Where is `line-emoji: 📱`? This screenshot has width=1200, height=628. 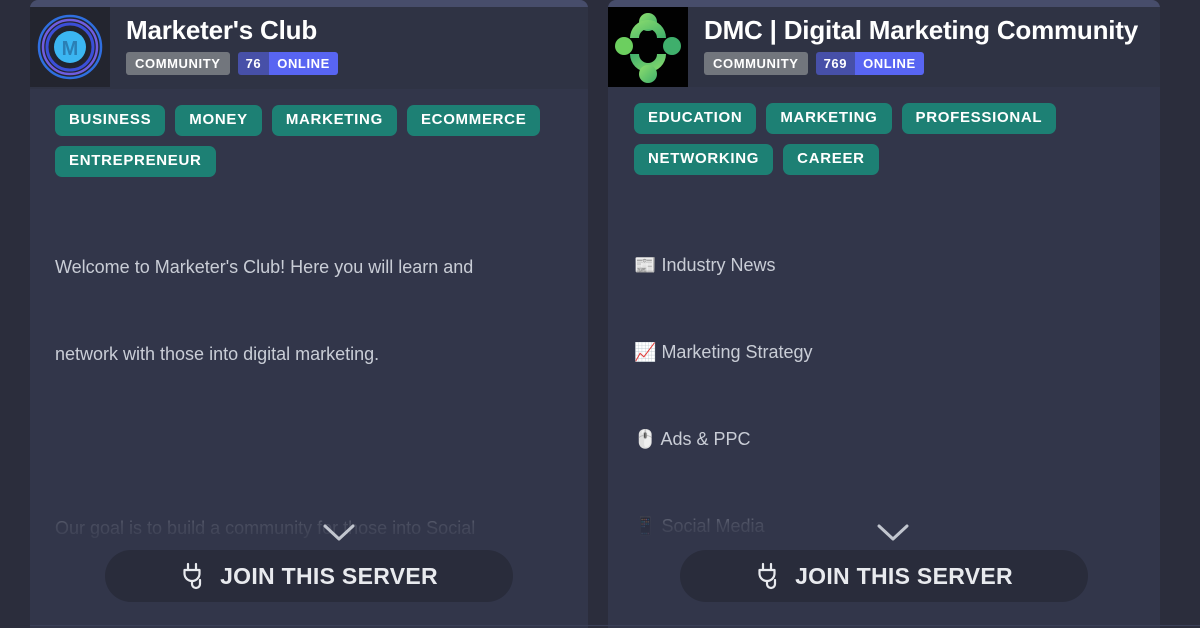
line-emoji: 📱 is located at coordinates (645, 526).